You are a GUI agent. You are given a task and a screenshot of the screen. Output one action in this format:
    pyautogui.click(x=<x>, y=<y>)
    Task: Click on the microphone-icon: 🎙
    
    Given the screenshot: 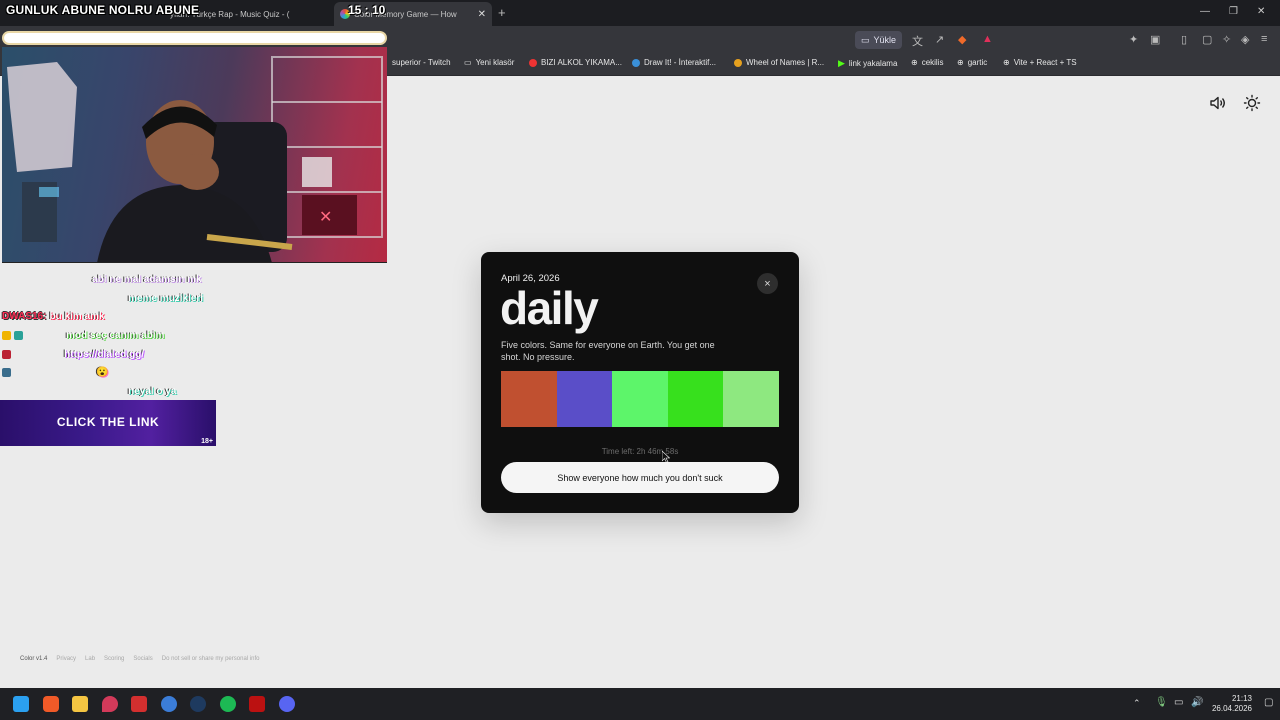 What is the action you would take?
    pyautogui.click(x=1161, y=702)
    